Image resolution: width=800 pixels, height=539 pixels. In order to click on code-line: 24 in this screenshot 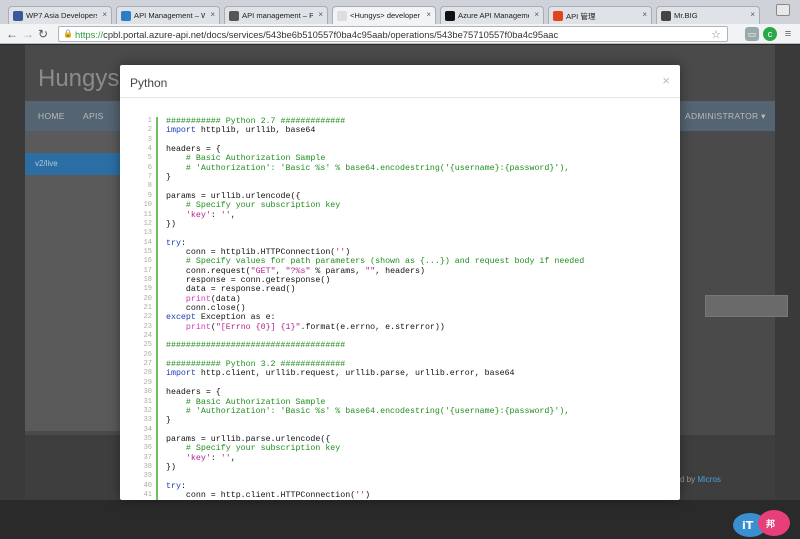, I will do `click(390, 336)`.